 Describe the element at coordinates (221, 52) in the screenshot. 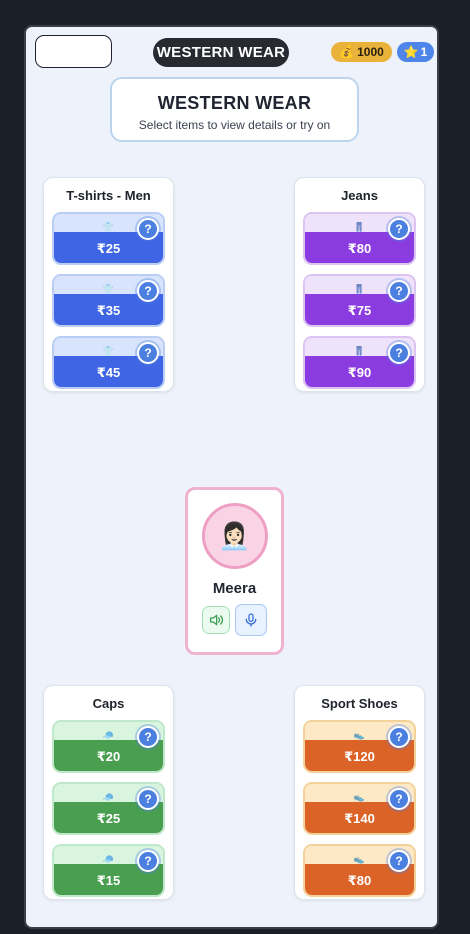

I see `page-title: WESTERN WEAR` at that location.